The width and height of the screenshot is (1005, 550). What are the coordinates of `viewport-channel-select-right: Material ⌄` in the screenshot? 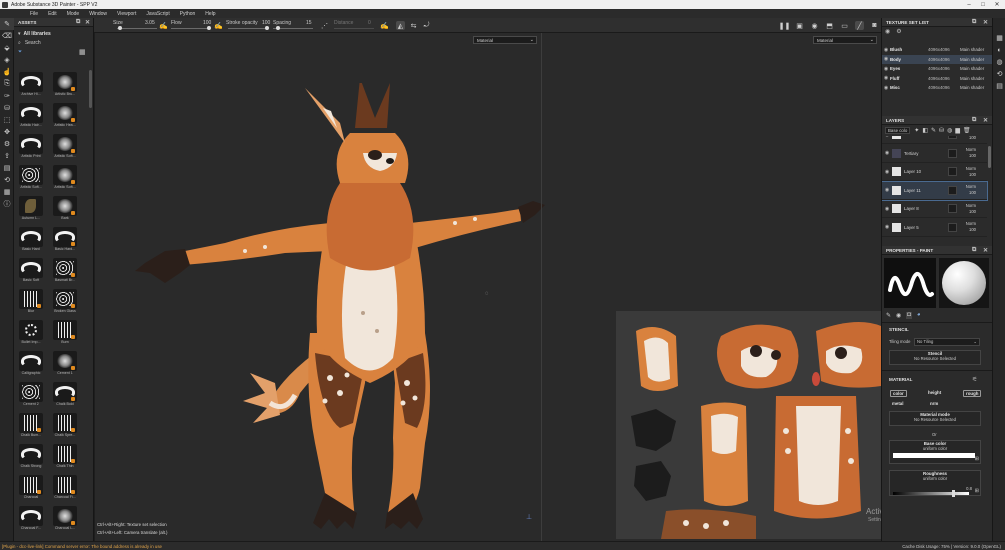 It's located at (845, 40).